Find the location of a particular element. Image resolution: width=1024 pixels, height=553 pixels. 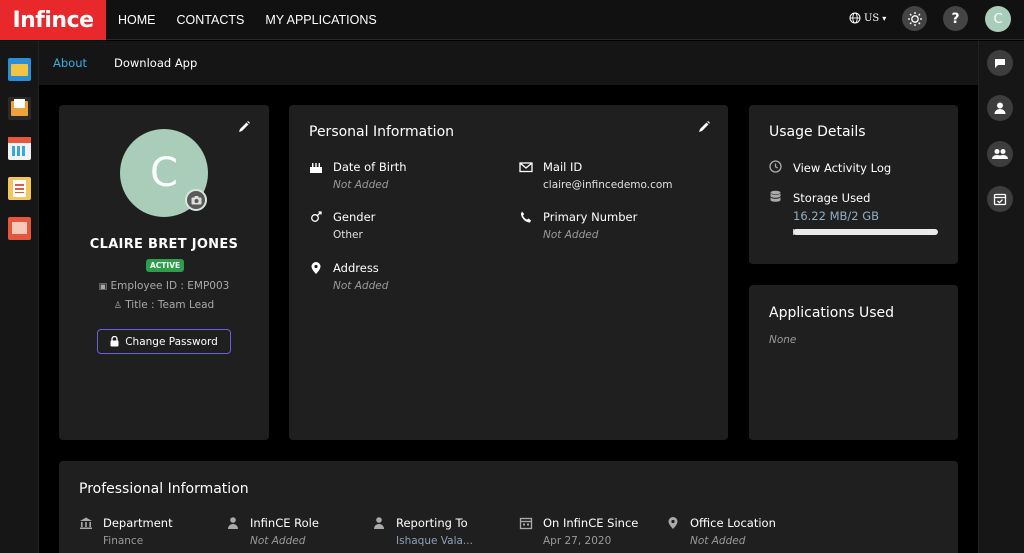

gender-icon is located at coordinates (316, 216).